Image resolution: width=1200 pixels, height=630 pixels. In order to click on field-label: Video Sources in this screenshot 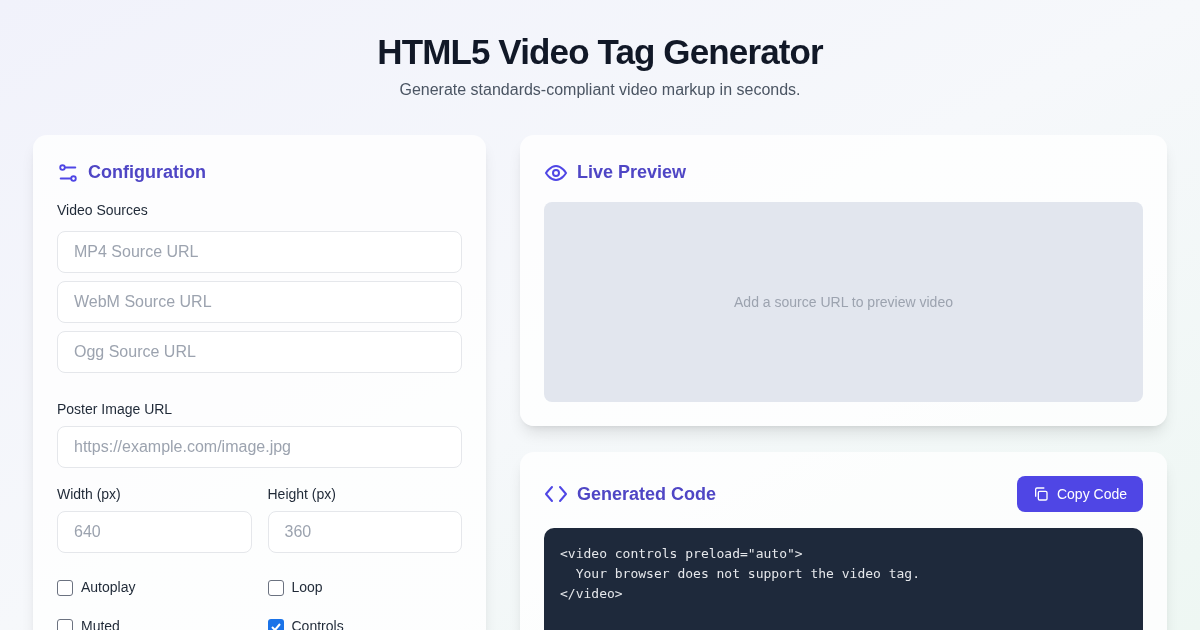, I will do `click(103, 210)`.